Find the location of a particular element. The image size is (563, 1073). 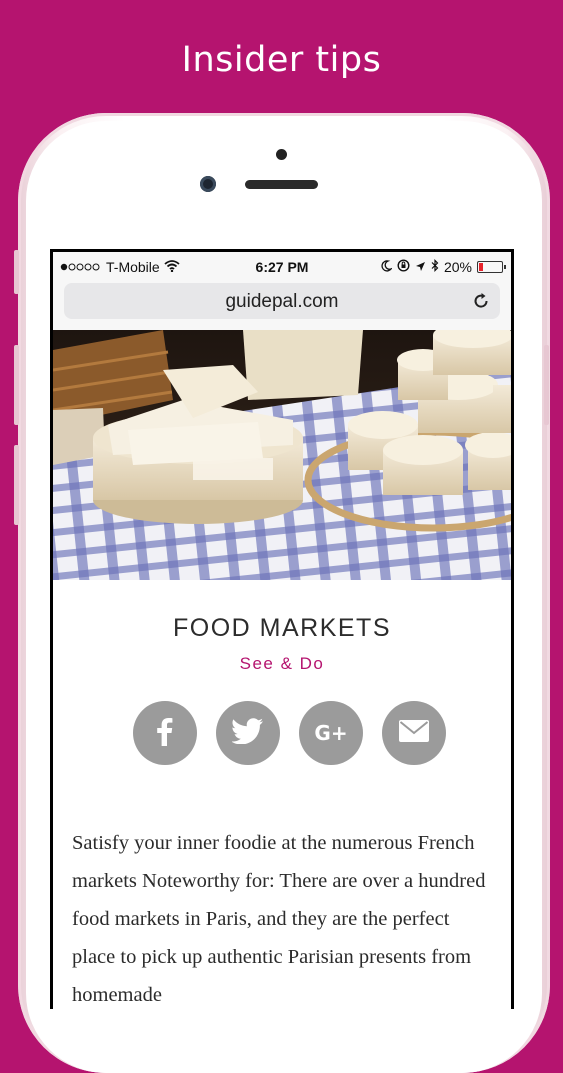

battery-level is located at coordinates (481, 267).